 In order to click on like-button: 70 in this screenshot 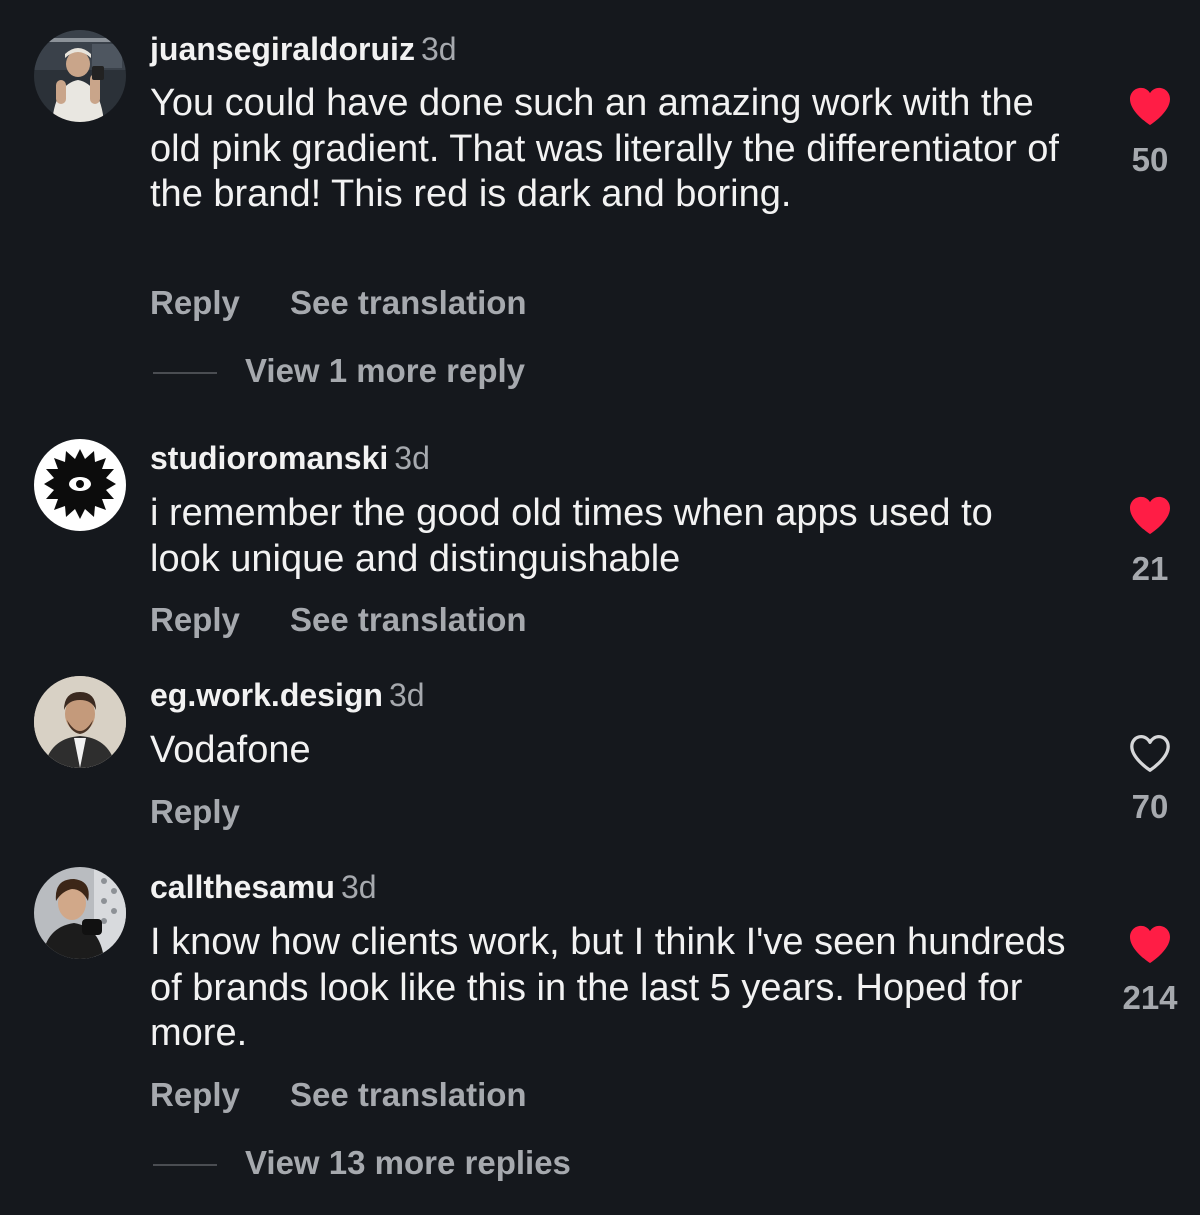, I will do `click(1150, 780)`.